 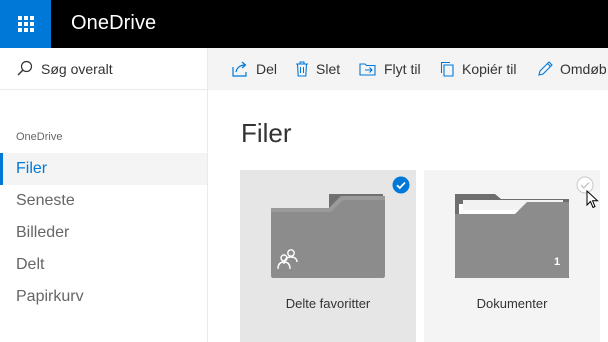 What do you see at coordinates (401, 185) in the screenshot?
I see `selected-check-icon` at bounding box center [401, 185].